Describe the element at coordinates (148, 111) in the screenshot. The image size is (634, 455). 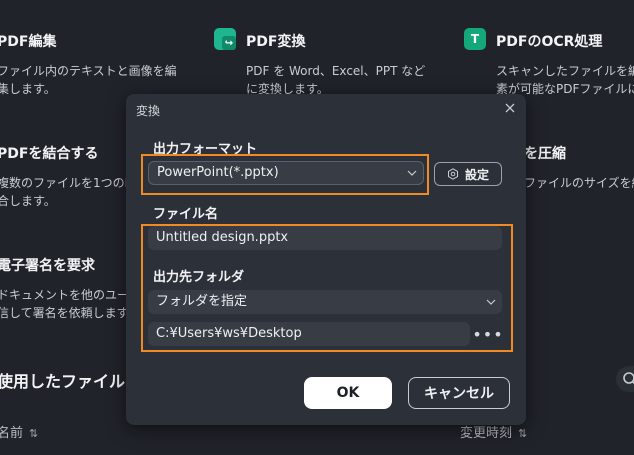
I see `dialog-title: 変換` at that location.